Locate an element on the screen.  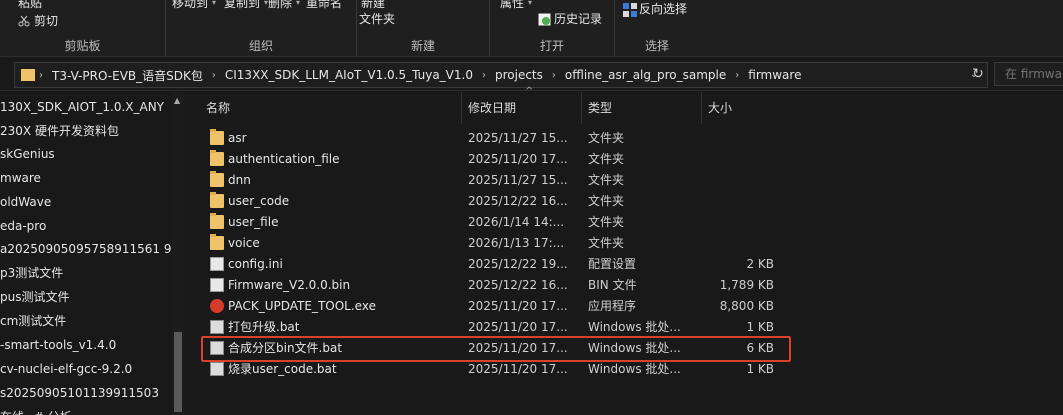
nav-item: eda-pro is located at coordinates (23, 226).